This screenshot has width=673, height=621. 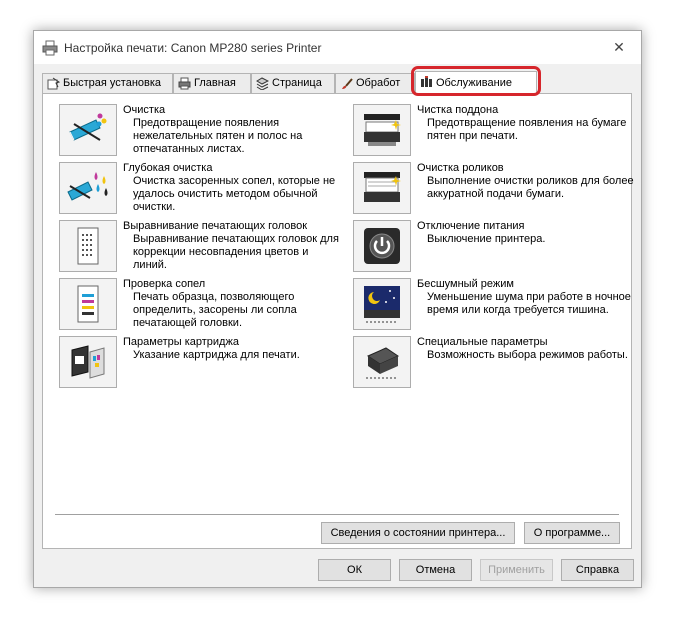 What do you see at coordinates (297, 83) in the screenshot?
I see `tab-label: Страница` at bounding box center [297, 83].